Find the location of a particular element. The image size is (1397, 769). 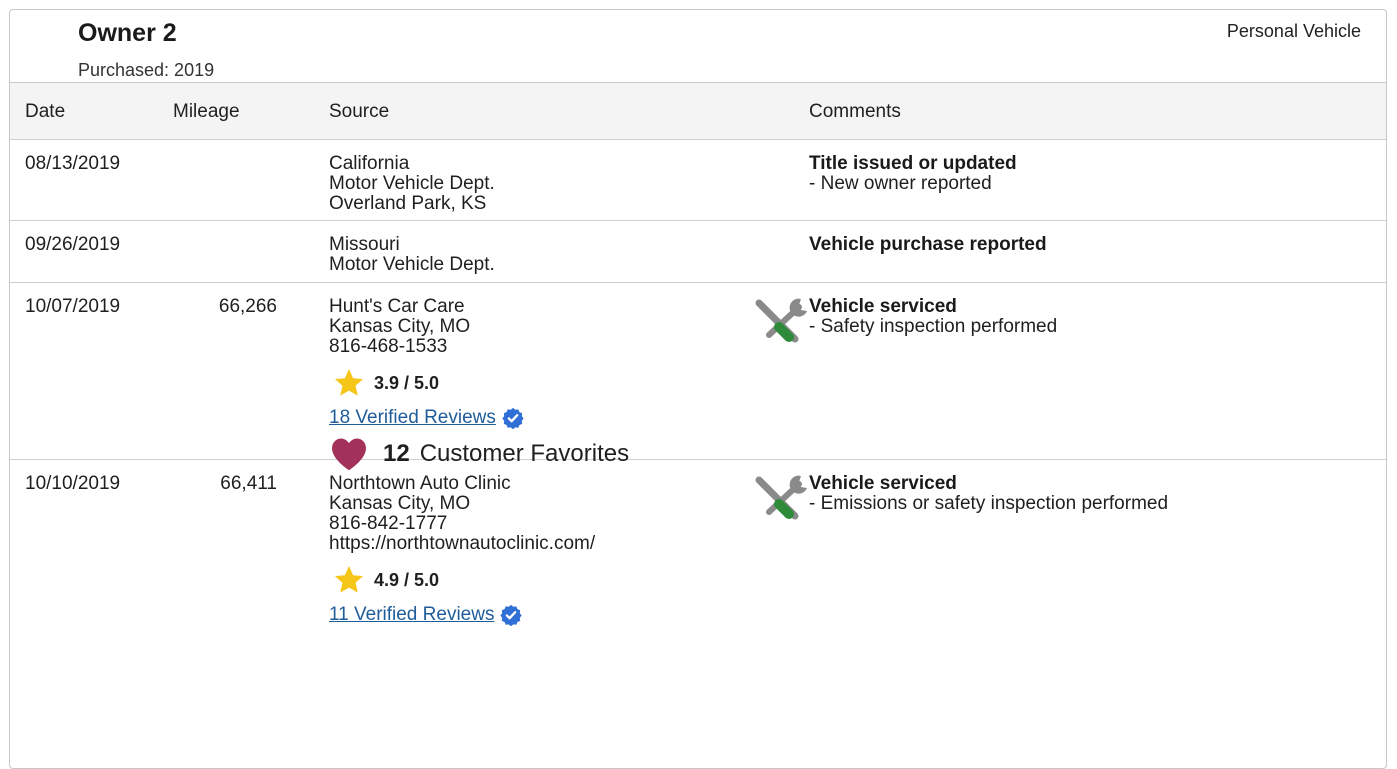

row-source: Missouri Motor Vehicle Dept. is located at coordinates (412, 255).